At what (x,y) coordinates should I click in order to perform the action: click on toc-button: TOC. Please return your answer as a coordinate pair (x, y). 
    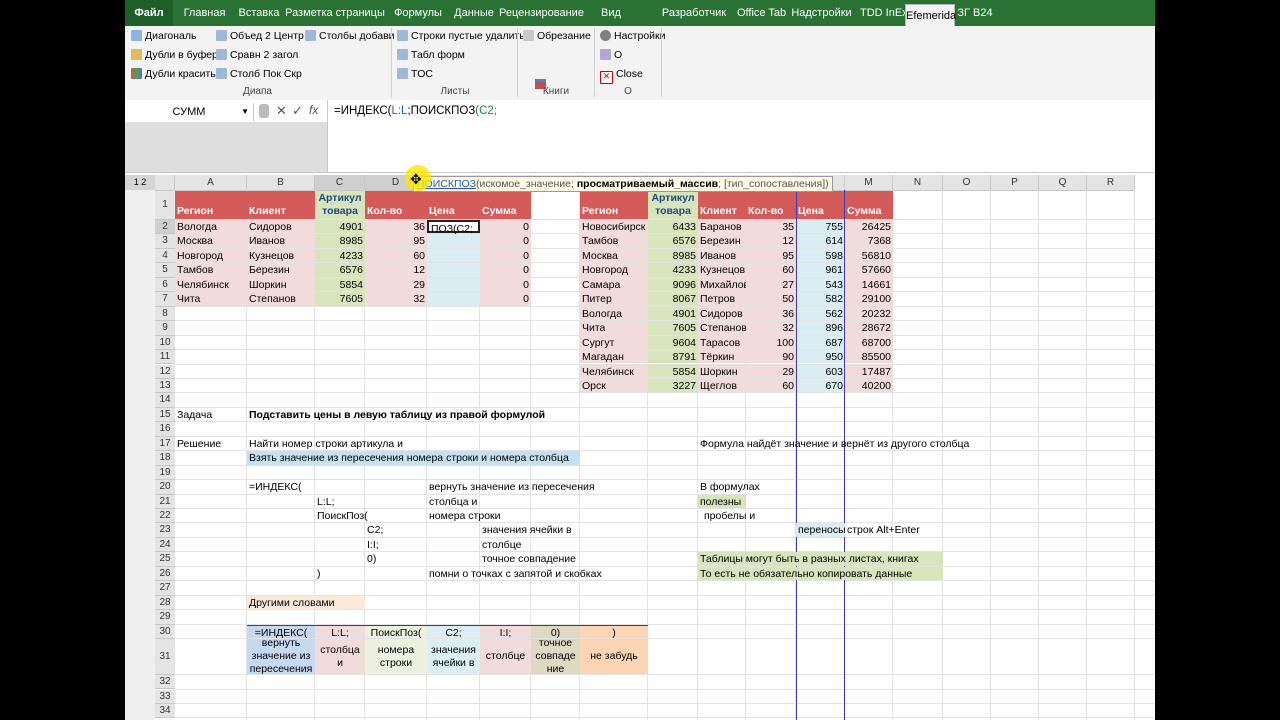
    Looking at the image, I should click on (415, 74).